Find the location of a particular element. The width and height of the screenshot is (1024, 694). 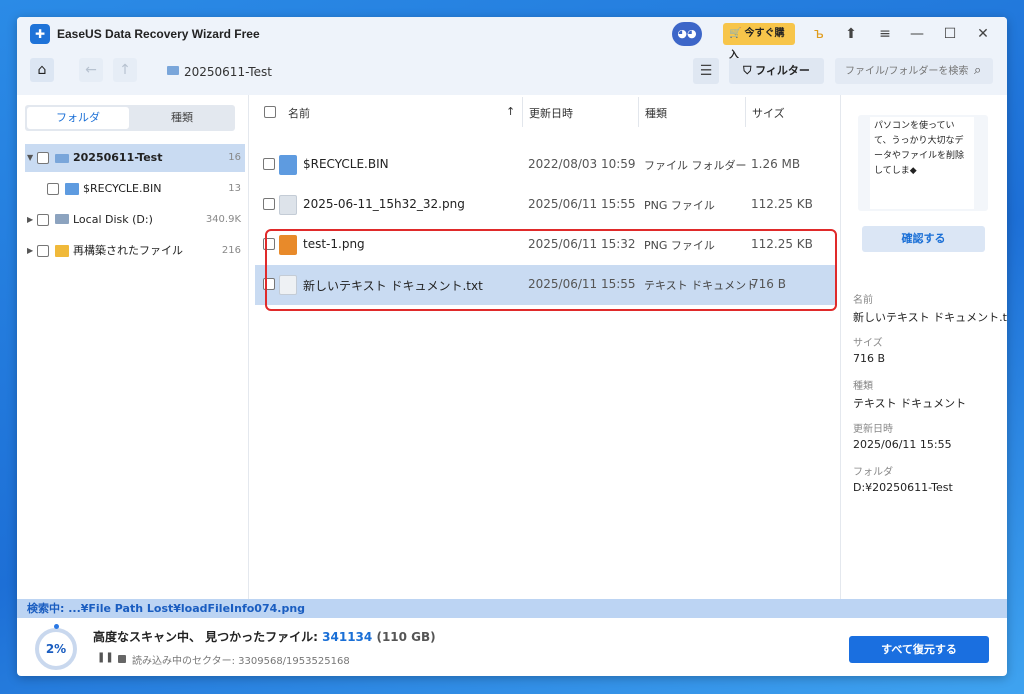

list-header: 名前 ↑ 更新日時 種類 サイズ is located at coordinates (545, 112).